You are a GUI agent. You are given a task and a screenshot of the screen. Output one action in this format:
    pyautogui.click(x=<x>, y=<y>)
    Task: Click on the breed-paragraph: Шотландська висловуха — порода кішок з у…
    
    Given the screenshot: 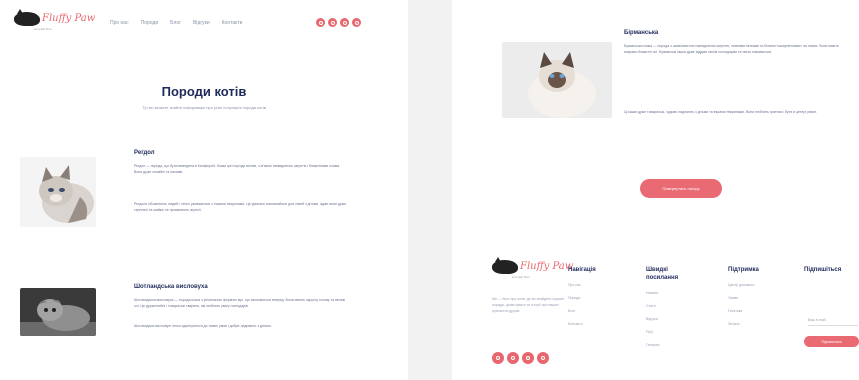 What is the action you would take?
    pyautogui.click(x=240, y=303)
    